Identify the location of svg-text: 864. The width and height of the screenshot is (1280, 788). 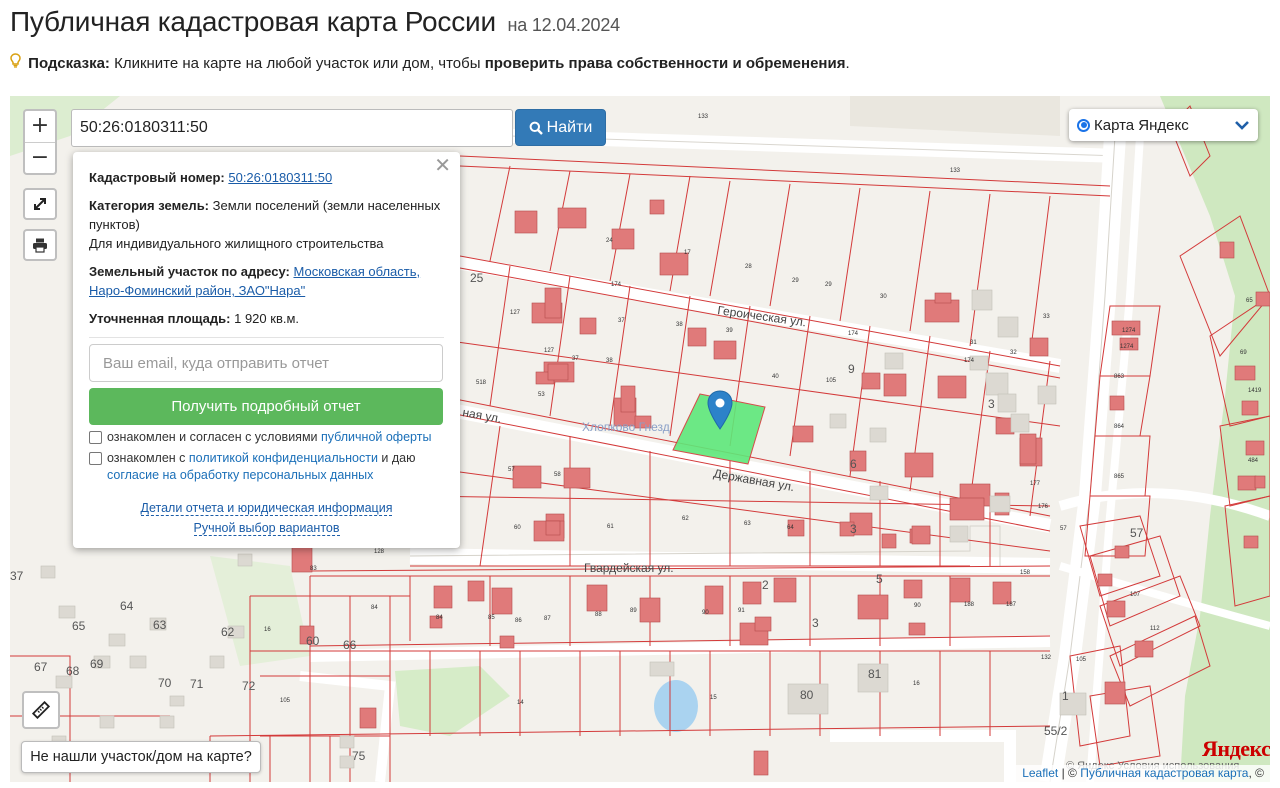
(1119, 427).